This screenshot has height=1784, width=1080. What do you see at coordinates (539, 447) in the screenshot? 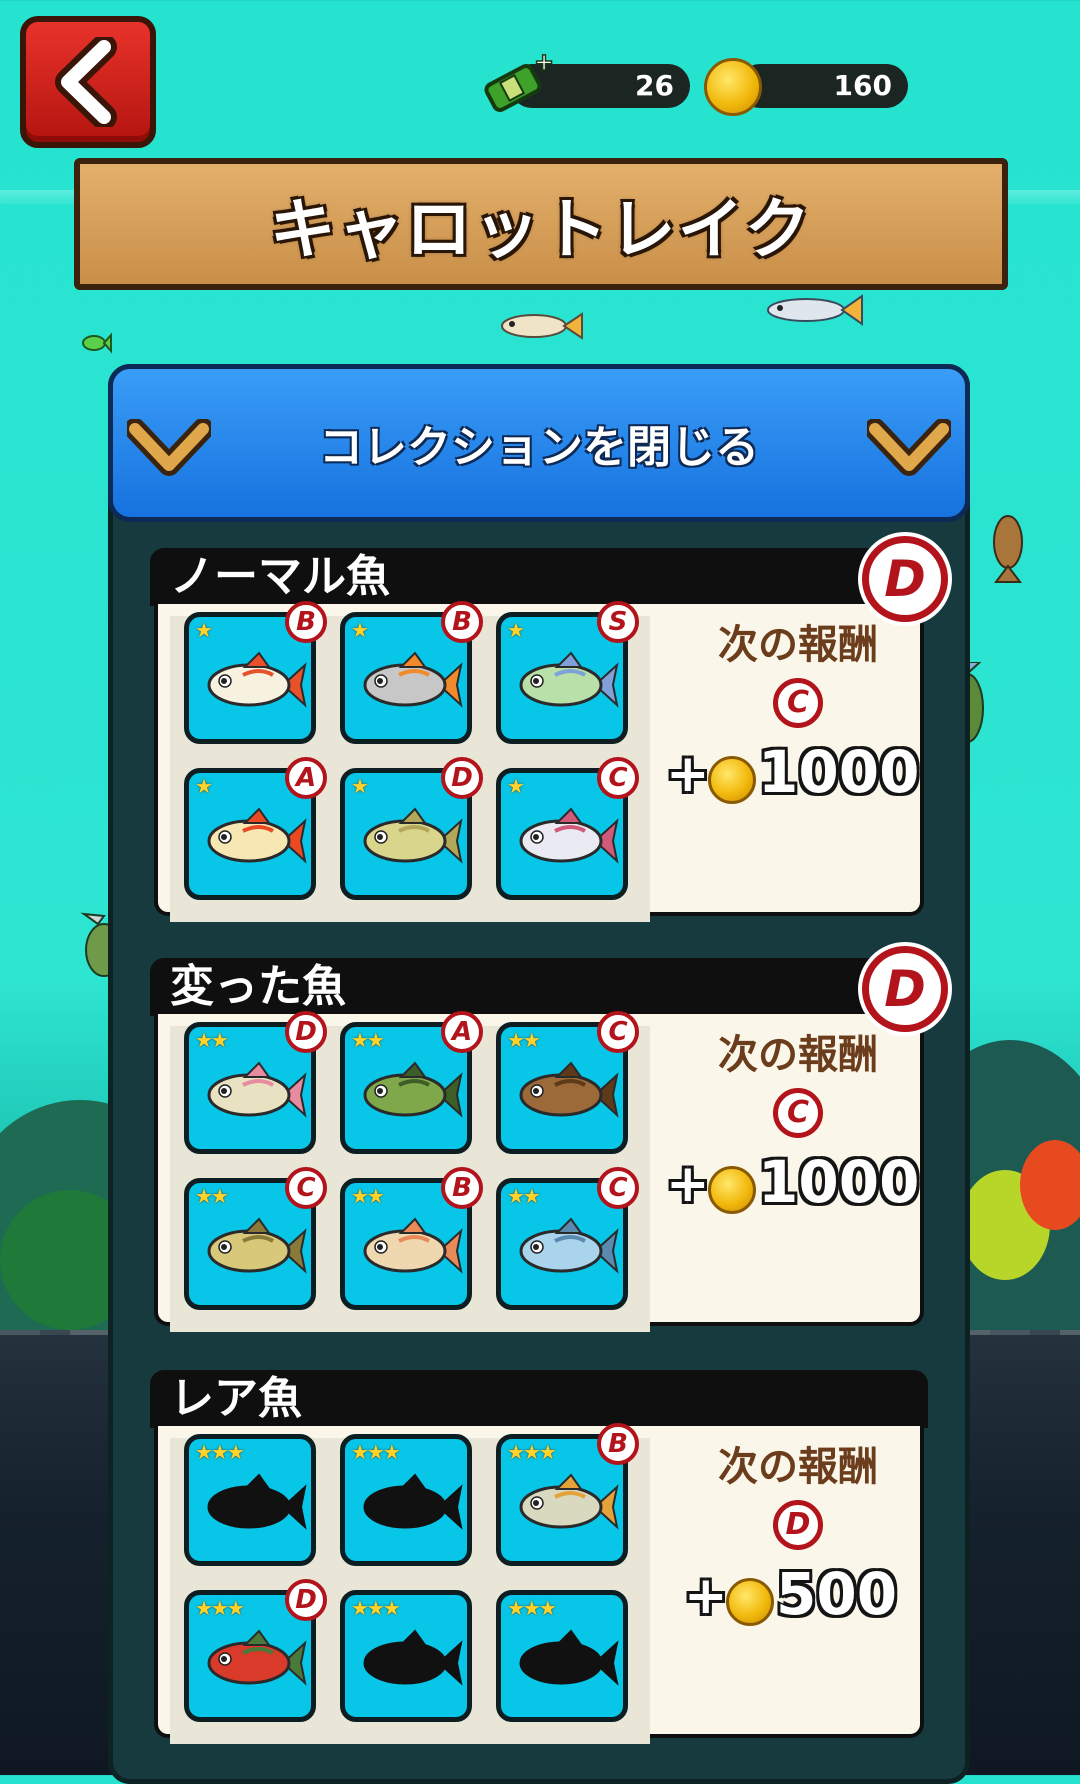
I see `close-collection-label: コレクションを閉じる` at bounding box center [539, 447].